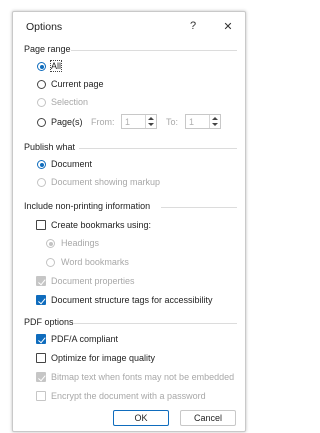 The image size is (320, 433). Describe the element at coordinates (80, 243) in the screenshot. I see `radio-headings-label: Headings` at that location.